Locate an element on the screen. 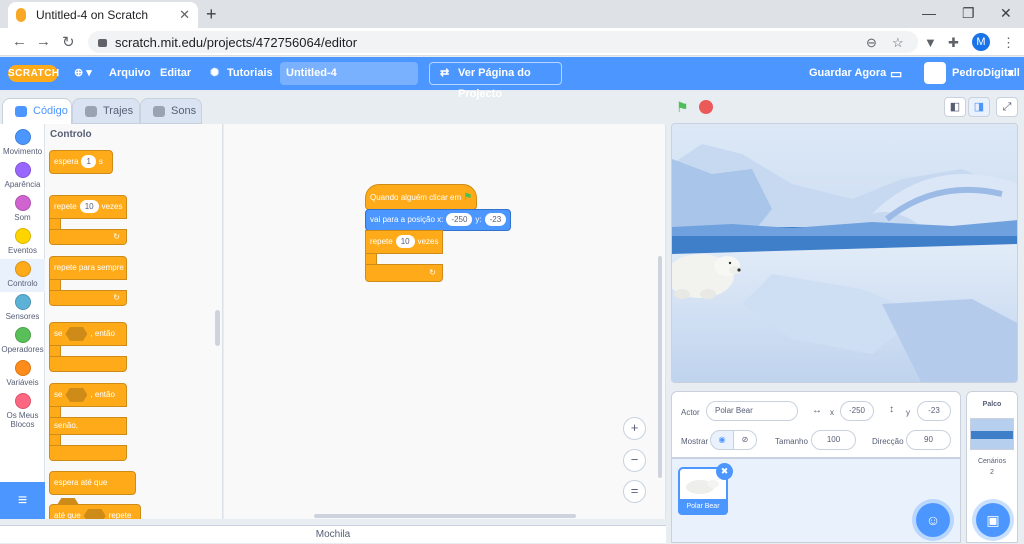  sensing-dot-icon is located at coordinates (22, 302).